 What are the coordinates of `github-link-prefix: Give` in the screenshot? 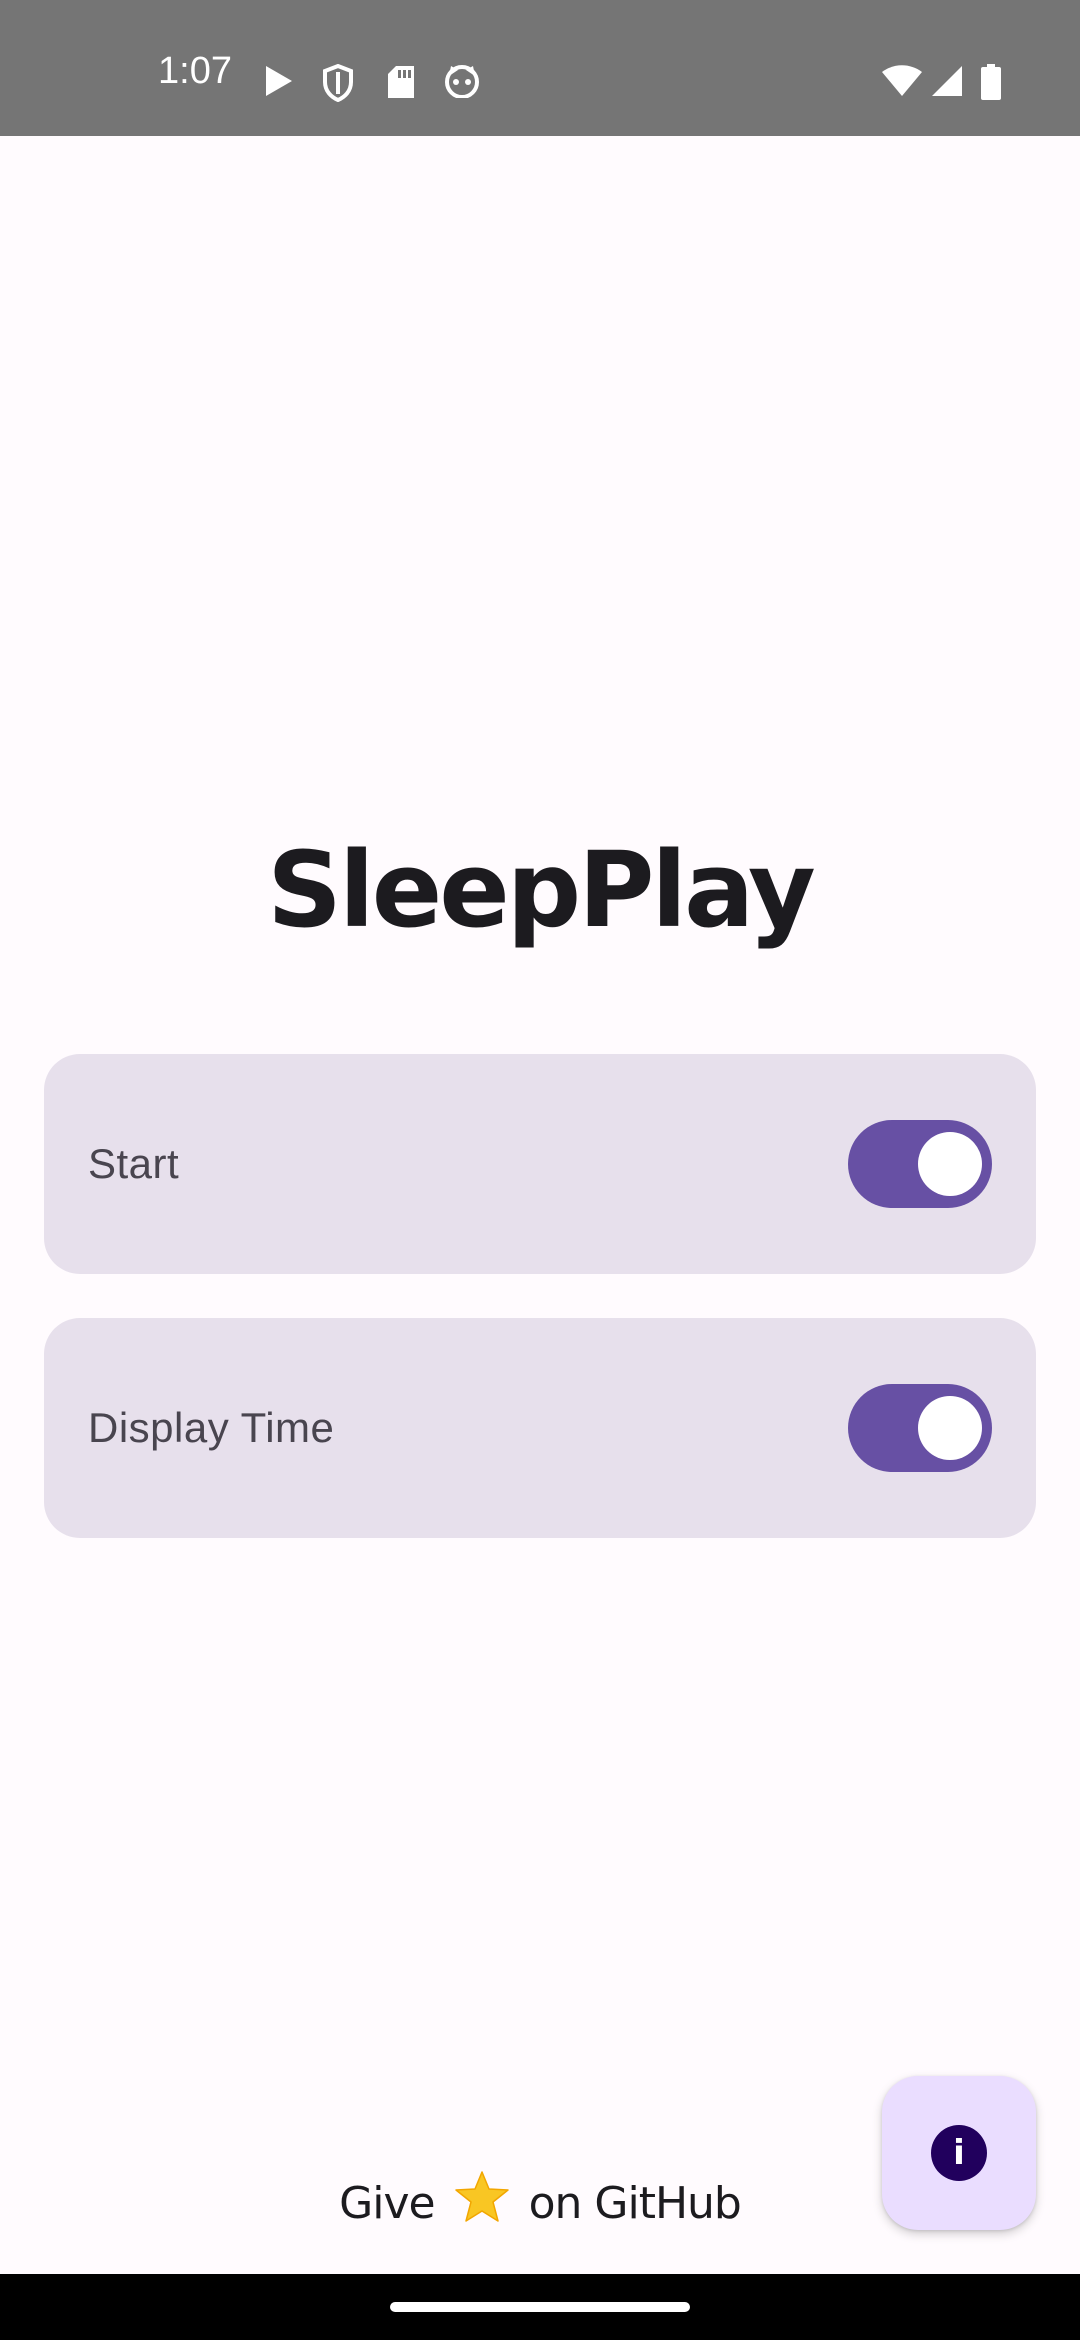 It's located at (387, 2203).